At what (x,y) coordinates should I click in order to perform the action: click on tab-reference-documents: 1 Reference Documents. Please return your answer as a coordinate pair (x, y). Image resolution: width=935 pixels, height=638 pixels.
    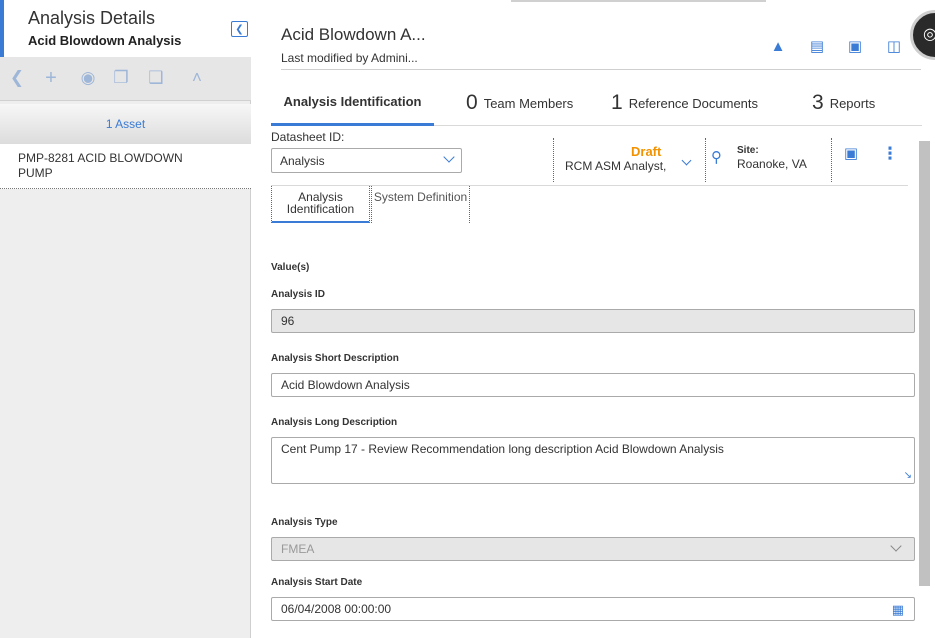
    Looking at the image, I should click on (684, 103).